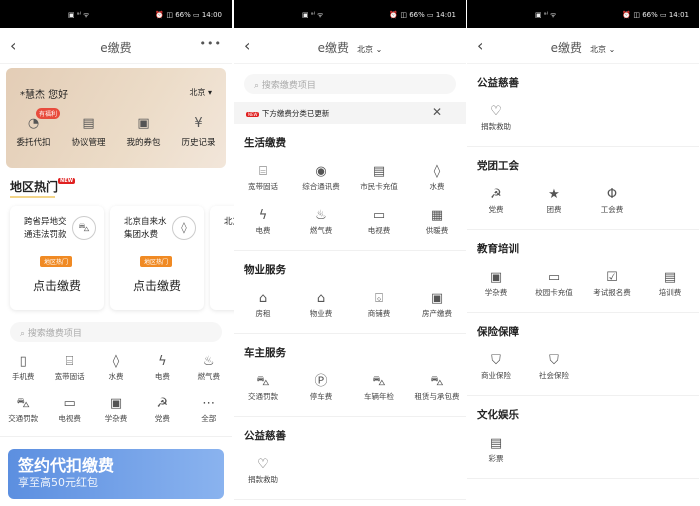 This screenshot has height=506, width=700. I want to click on hot-card: 北京自来水集团水费 ◊ 地区热门 点击缴费, so click(157, 258).